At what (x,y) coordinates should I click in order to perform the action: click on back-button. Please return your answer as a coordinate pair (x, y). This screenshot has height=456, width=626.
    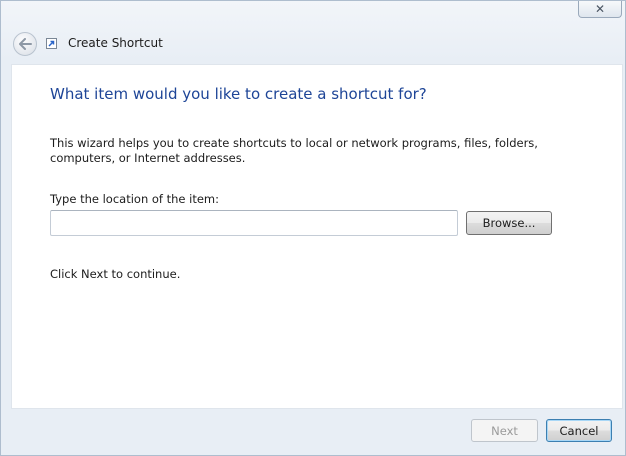
    Looking at the image, I should click on (25, 44).